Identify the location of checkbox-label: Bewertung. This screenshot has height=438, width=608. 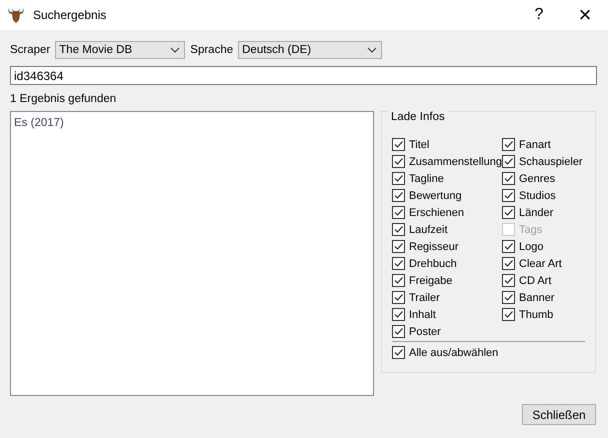
(435, 196).